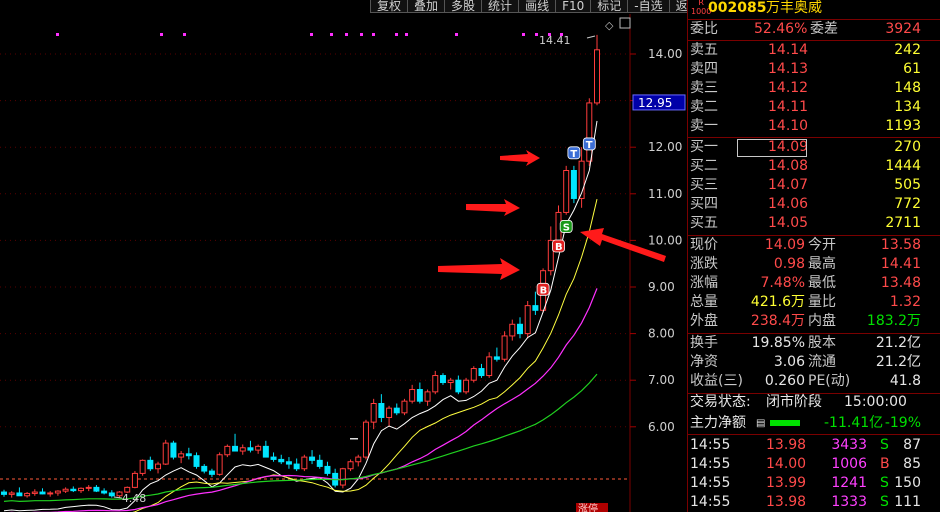 This screenshot has width=940, height=512. I want to click on high-label: 14.41, so click(555, 40).